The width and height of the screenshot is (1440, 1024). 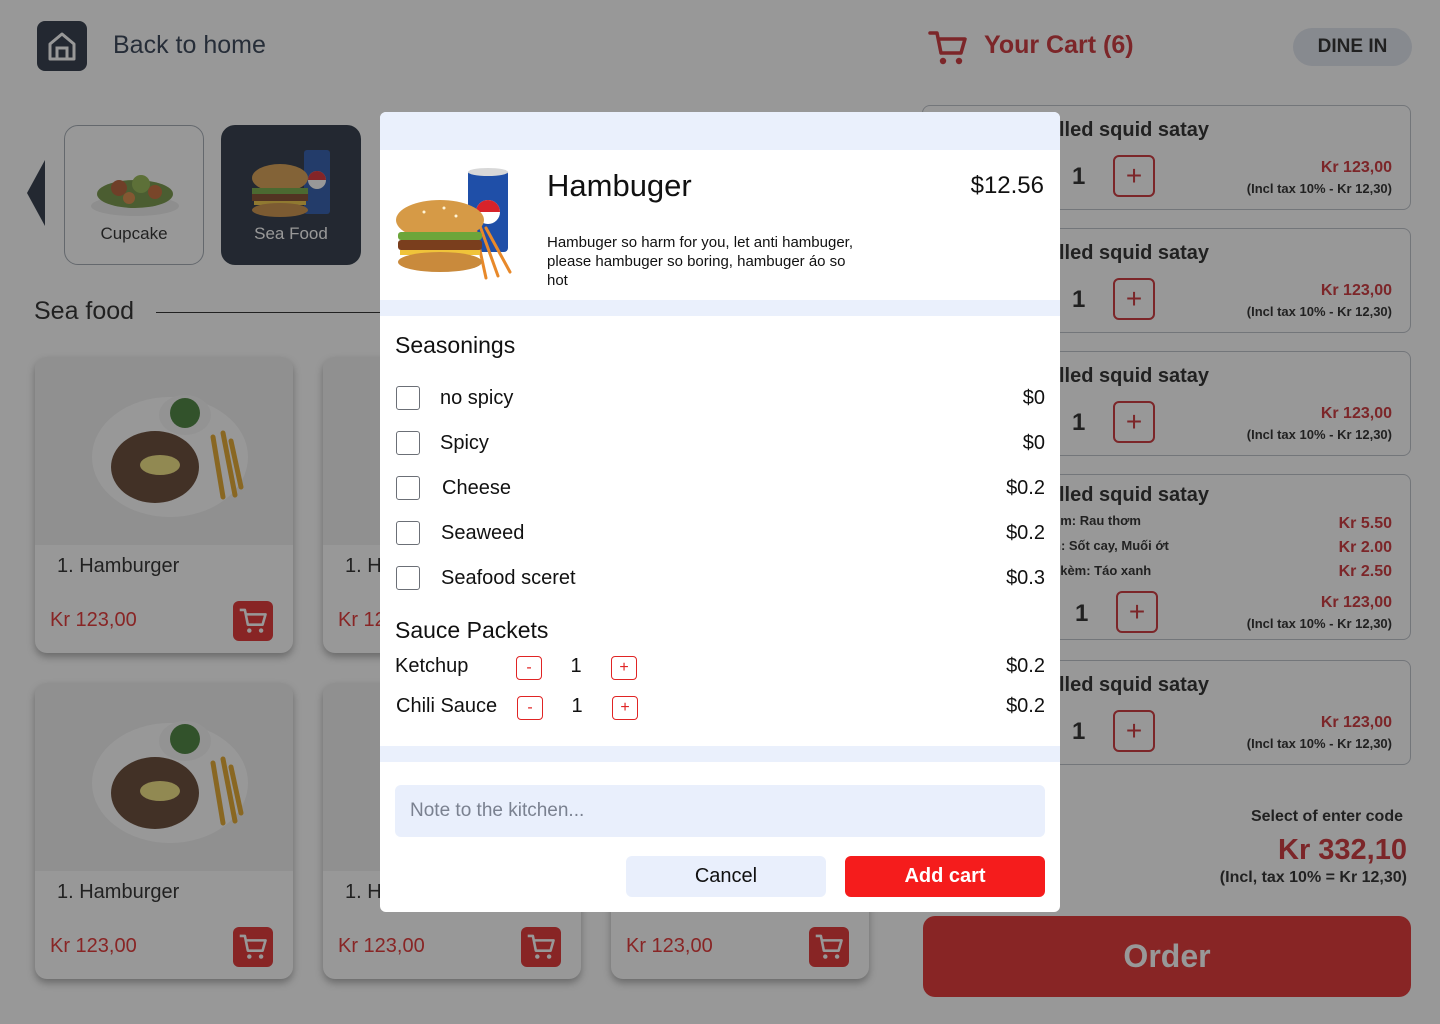 What do you see at coordinates (1025, 578) in the screenshot?
I see `seasoning-price: $0.3` at bounding box center [1025, 578].